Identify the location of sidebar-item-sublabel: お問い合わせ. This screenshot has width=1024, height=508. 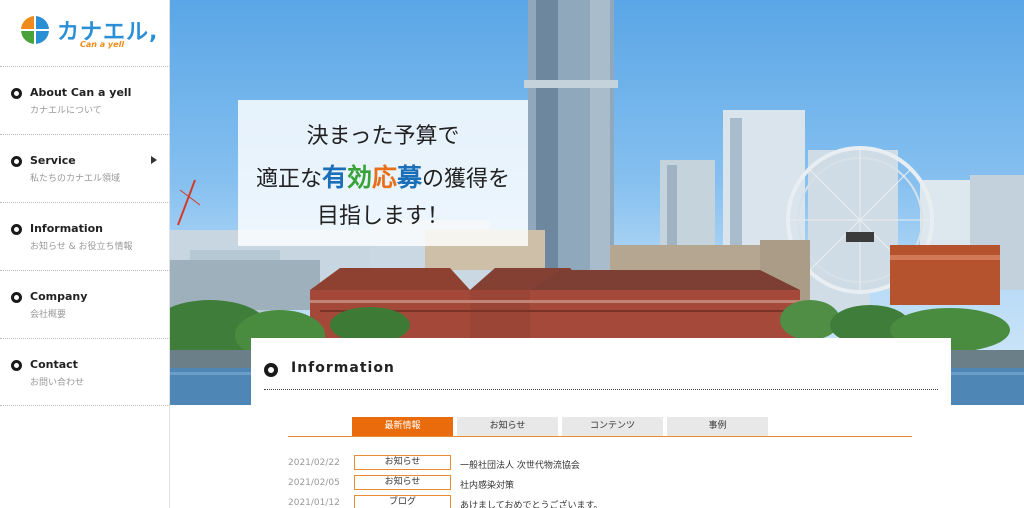
(57, 383).